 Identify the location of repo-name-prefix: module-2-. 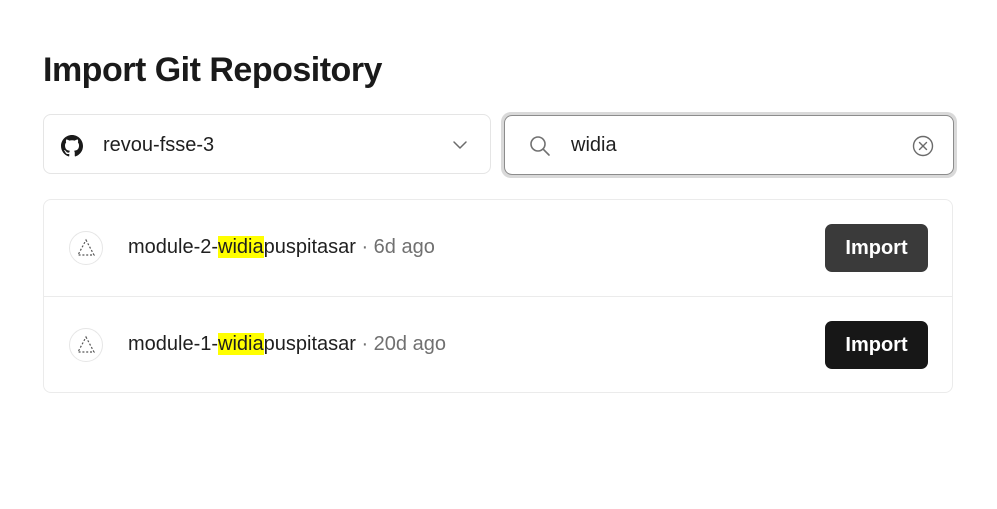
(173, 247).